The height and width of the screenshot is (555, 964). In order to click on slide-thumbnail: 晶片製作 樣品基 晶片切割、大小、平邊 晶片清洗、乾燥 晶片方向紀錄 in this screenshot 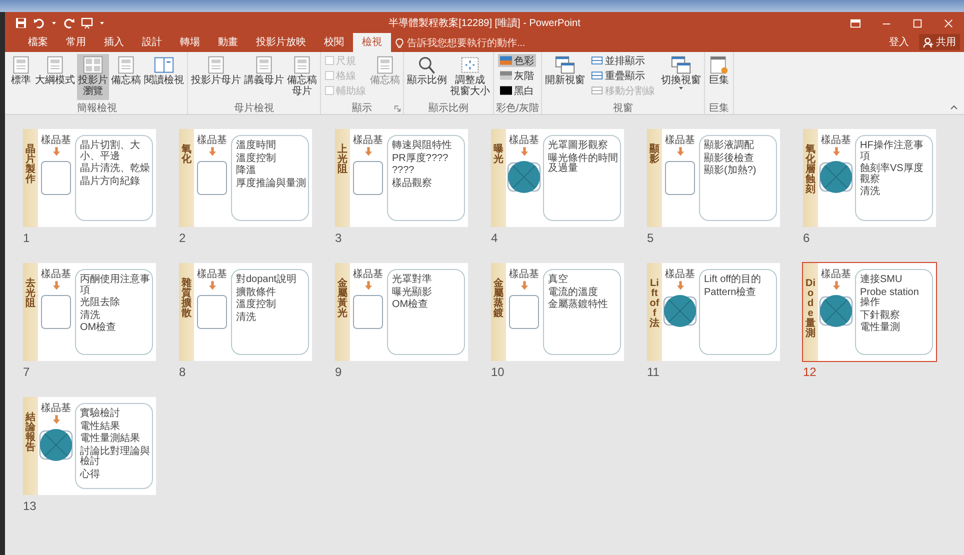, I will do `click(89, 178)`.